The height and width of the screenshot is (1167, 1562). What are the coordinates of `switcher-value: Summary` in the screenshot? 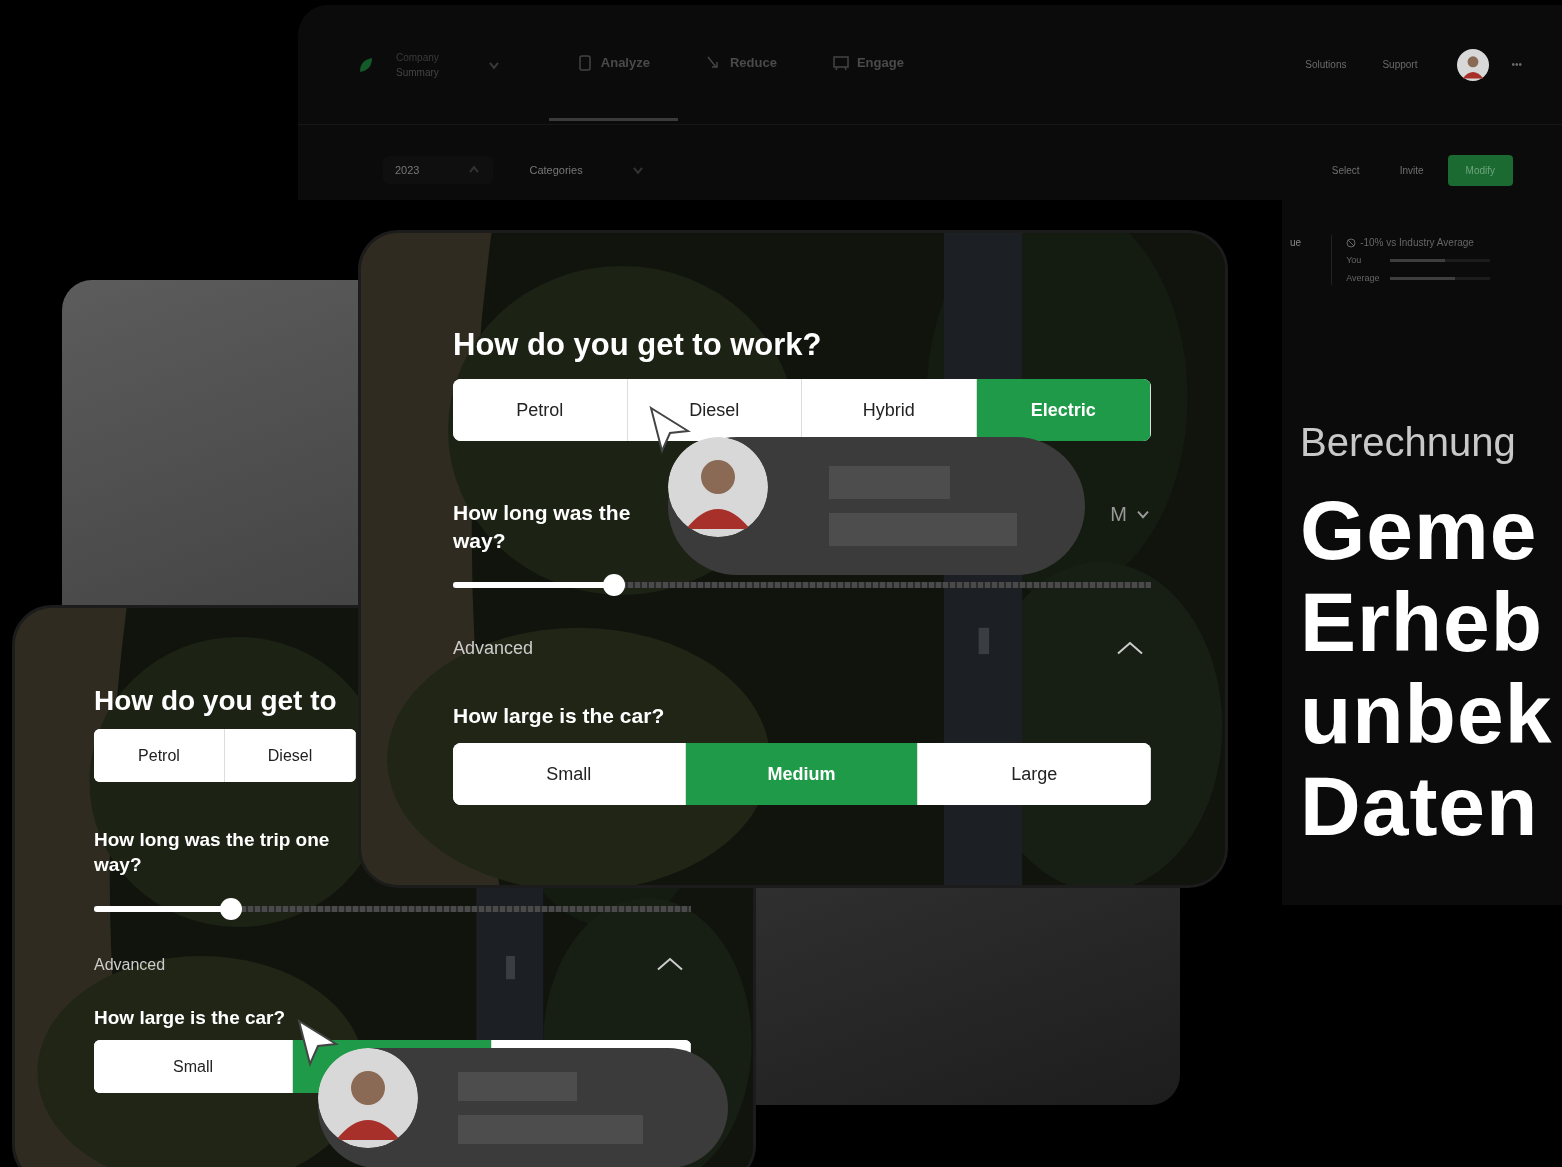 It's located at (417, 72).